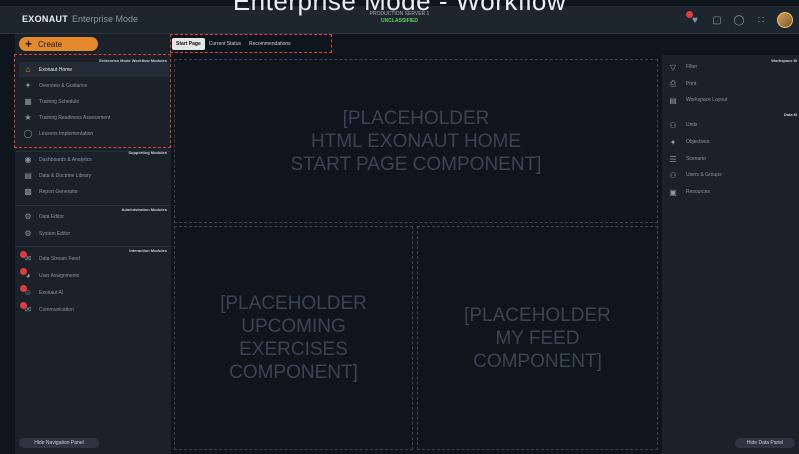 This screenshot has height=454, width=799. I want to click on right-item-scenario: ☰ Scenario, so click(687, 159).